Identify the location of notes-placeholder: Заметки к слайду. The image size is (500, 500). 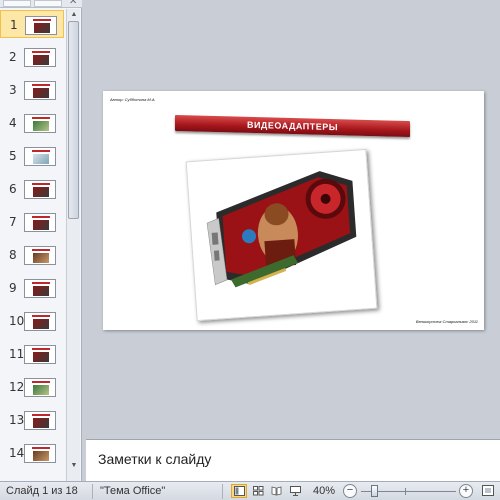
(154, 459).